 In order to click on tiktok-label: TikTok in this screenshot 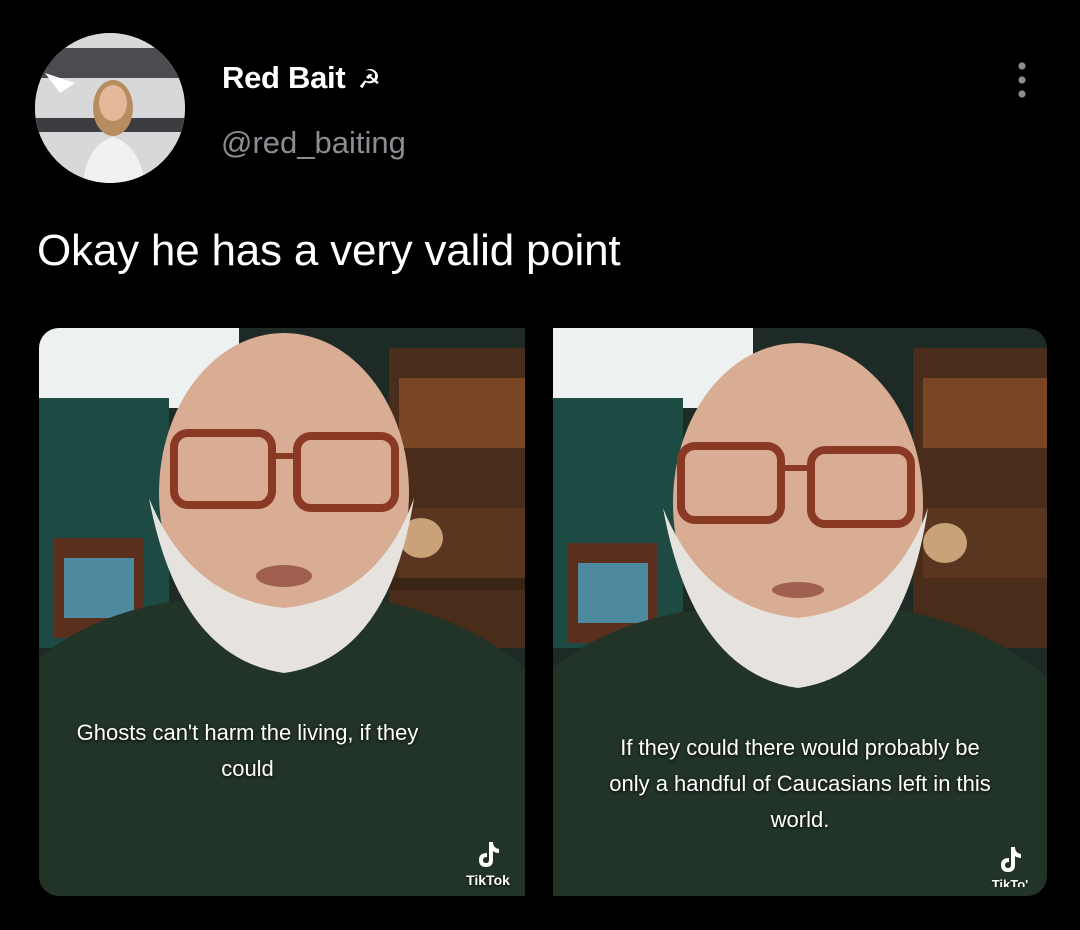, I will do `click(488, 880)`.